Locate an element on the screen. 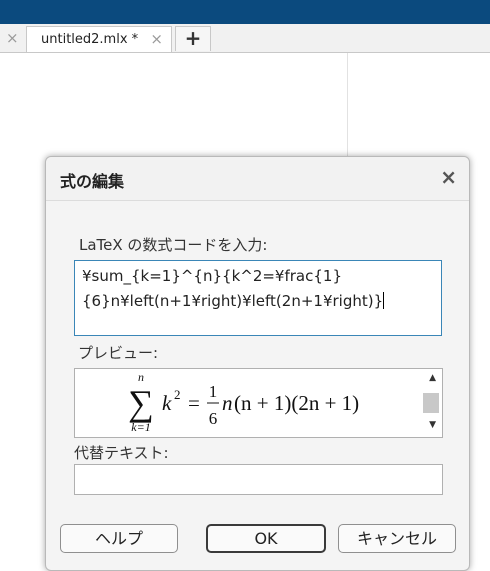 This screenshot has width=490, height=571. equation-render: n ∑ k=1 k 2 = 1 6 n (n + 1)(2n + 1) is located at coordinates (243, 402).